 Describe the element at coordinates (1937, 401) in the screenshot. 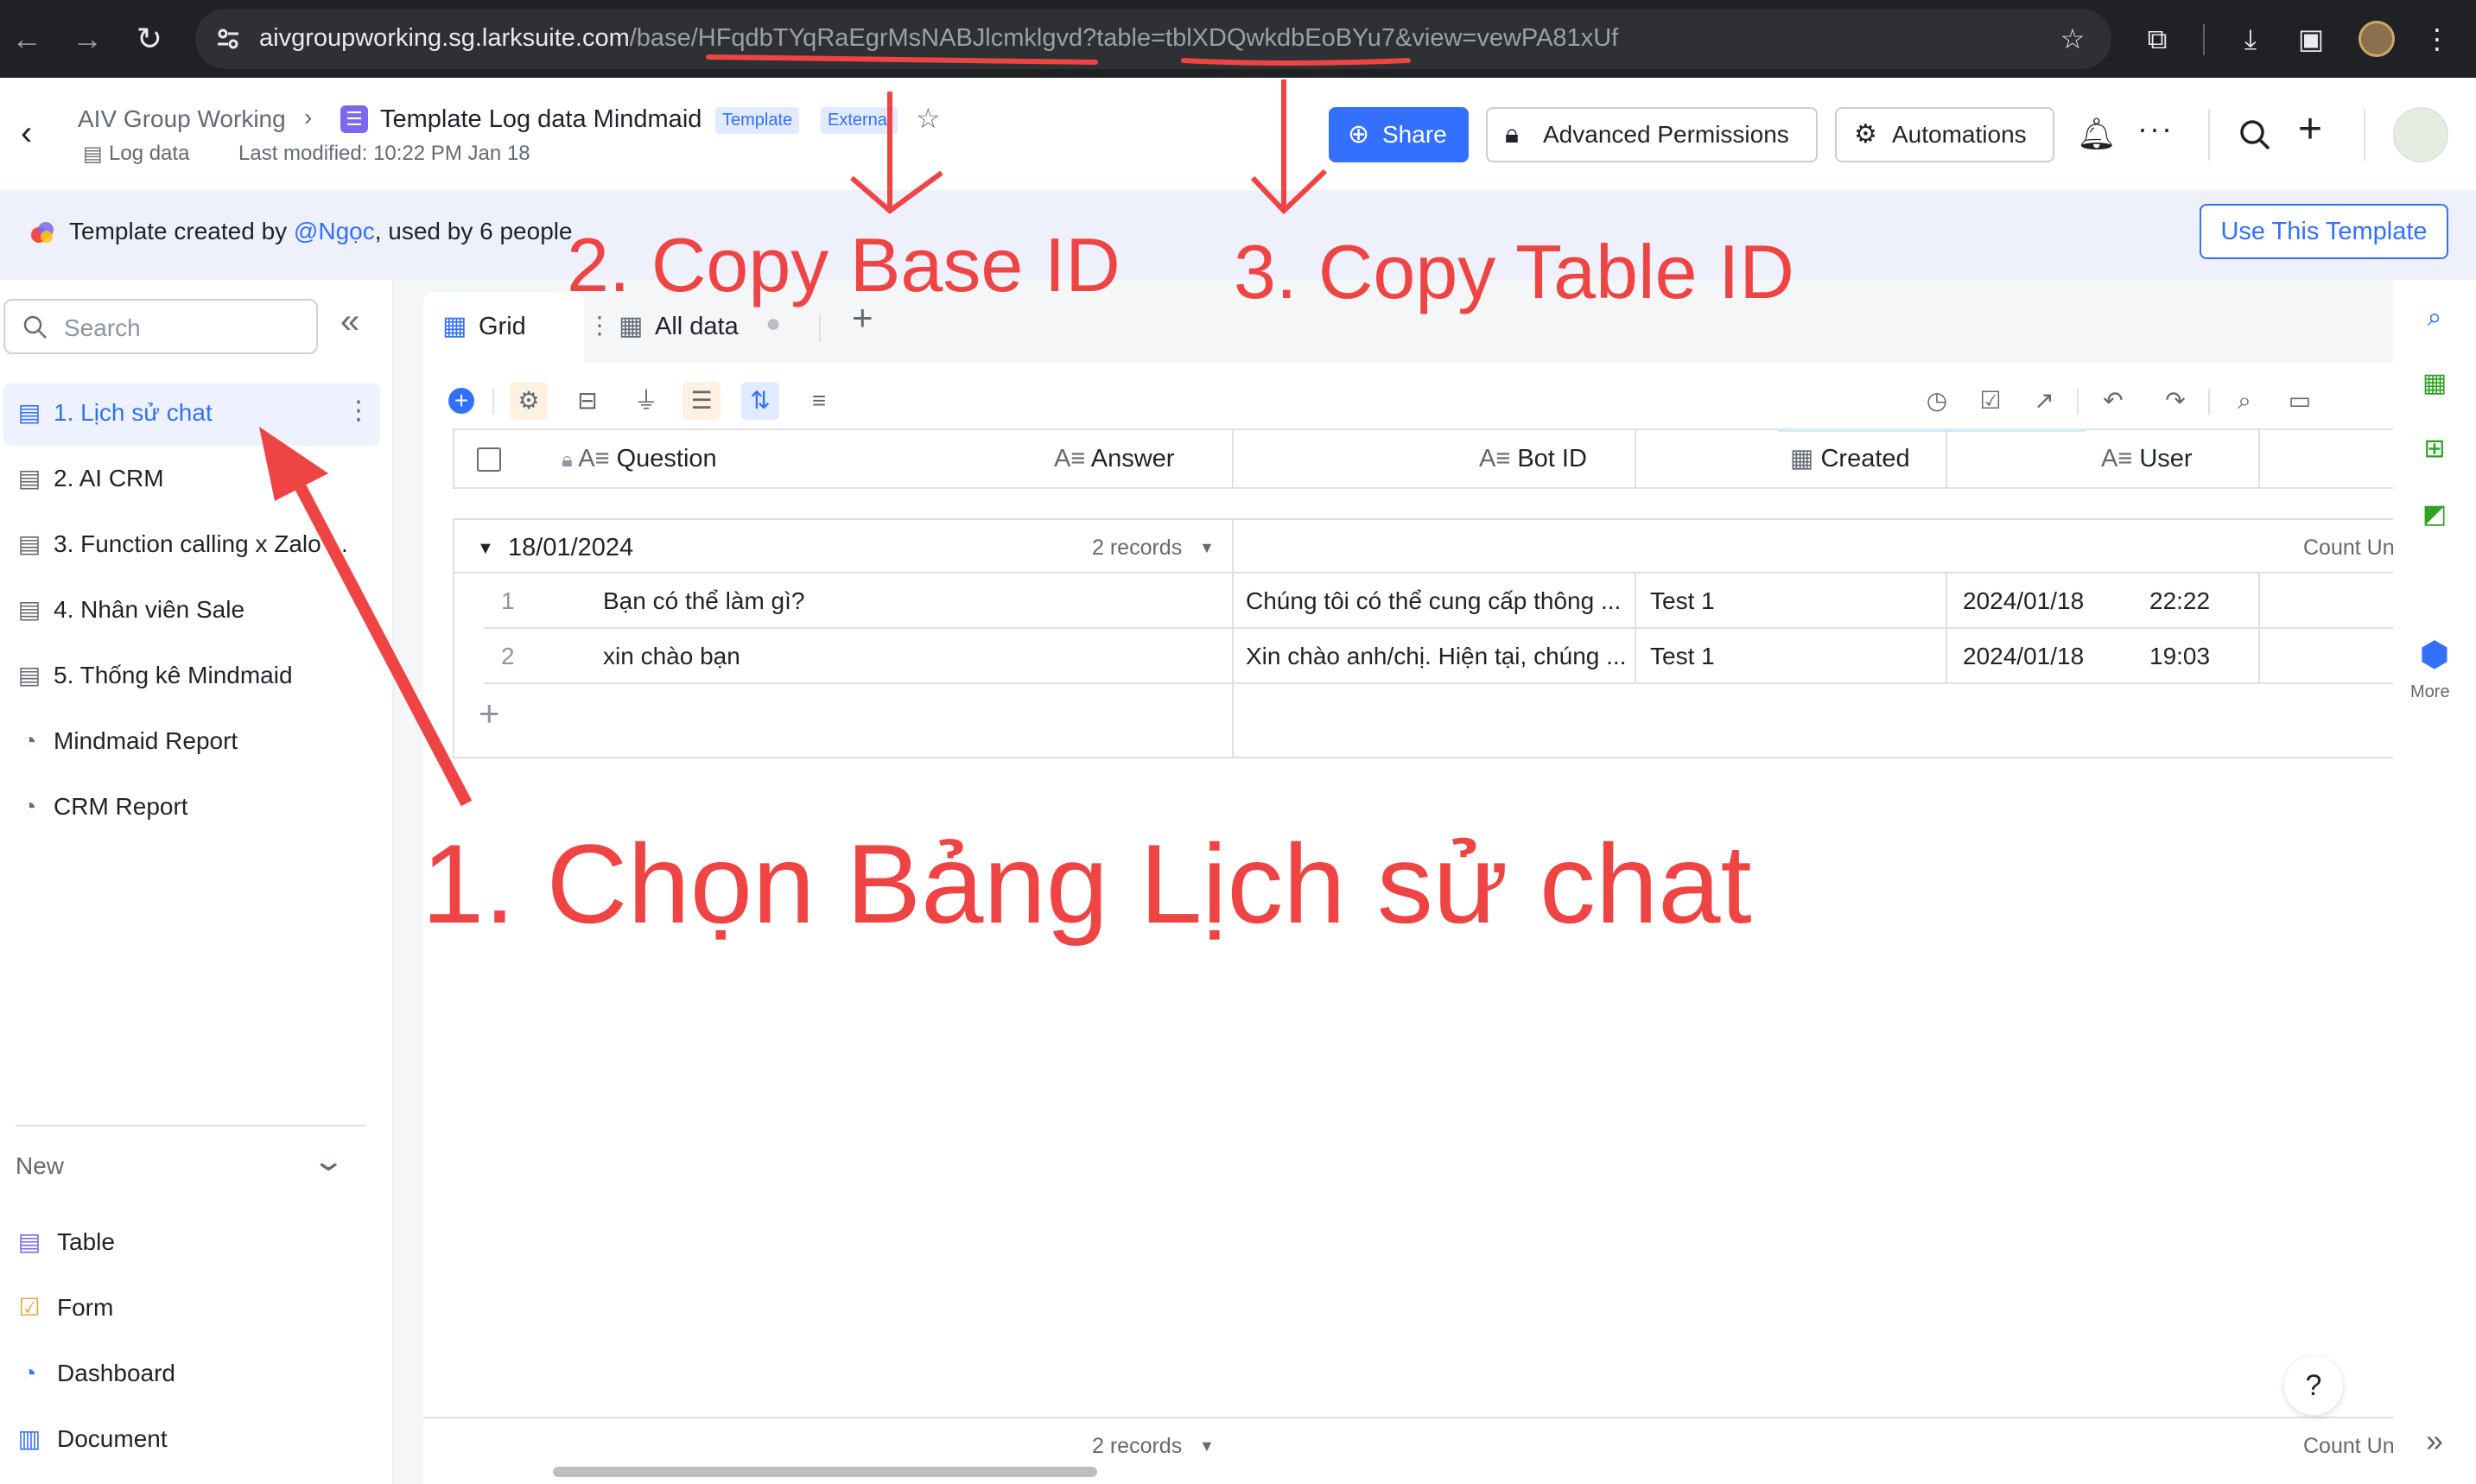

I see `history-icon: ◷` at that location.